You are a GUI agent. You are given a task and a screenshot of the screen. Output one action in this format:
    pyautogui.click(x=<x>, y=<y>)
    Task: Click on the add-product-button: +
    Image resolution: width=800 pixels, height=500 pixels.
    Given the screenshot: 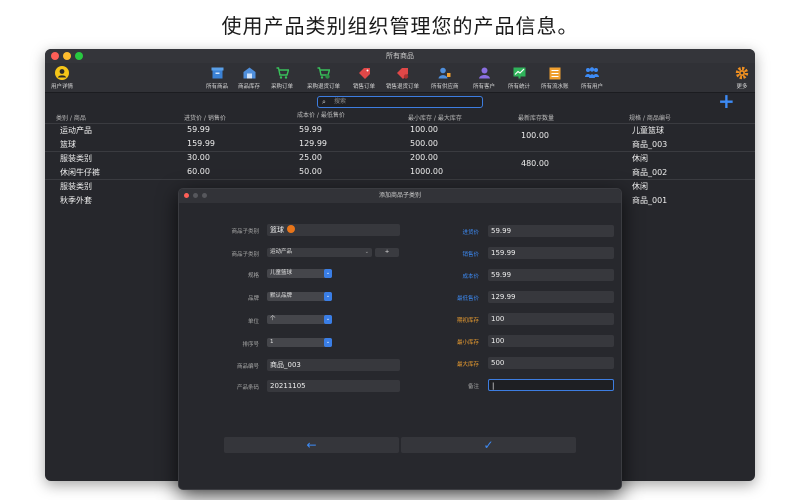 What is the action you would take?
    pyautogui.click(x=726, y=101)
    